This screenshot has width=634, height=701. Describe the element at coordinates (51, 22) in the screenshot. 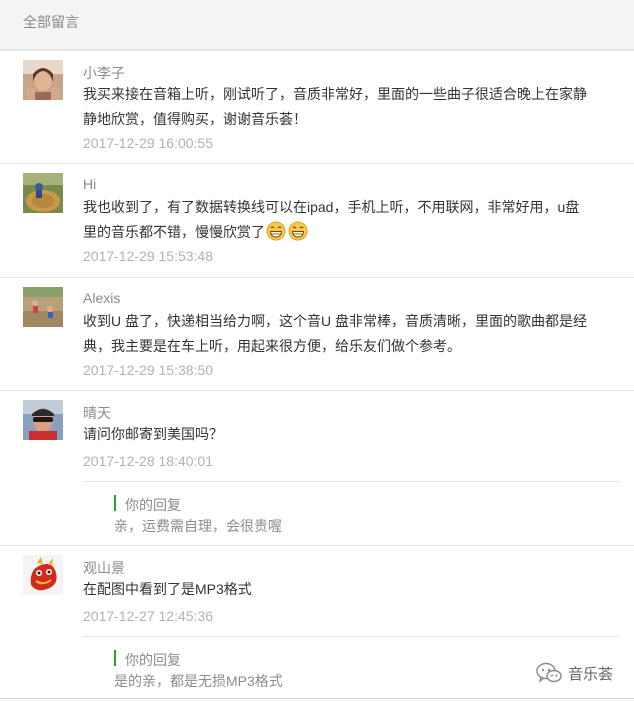

I see `header-title: 全部留言` at that location.